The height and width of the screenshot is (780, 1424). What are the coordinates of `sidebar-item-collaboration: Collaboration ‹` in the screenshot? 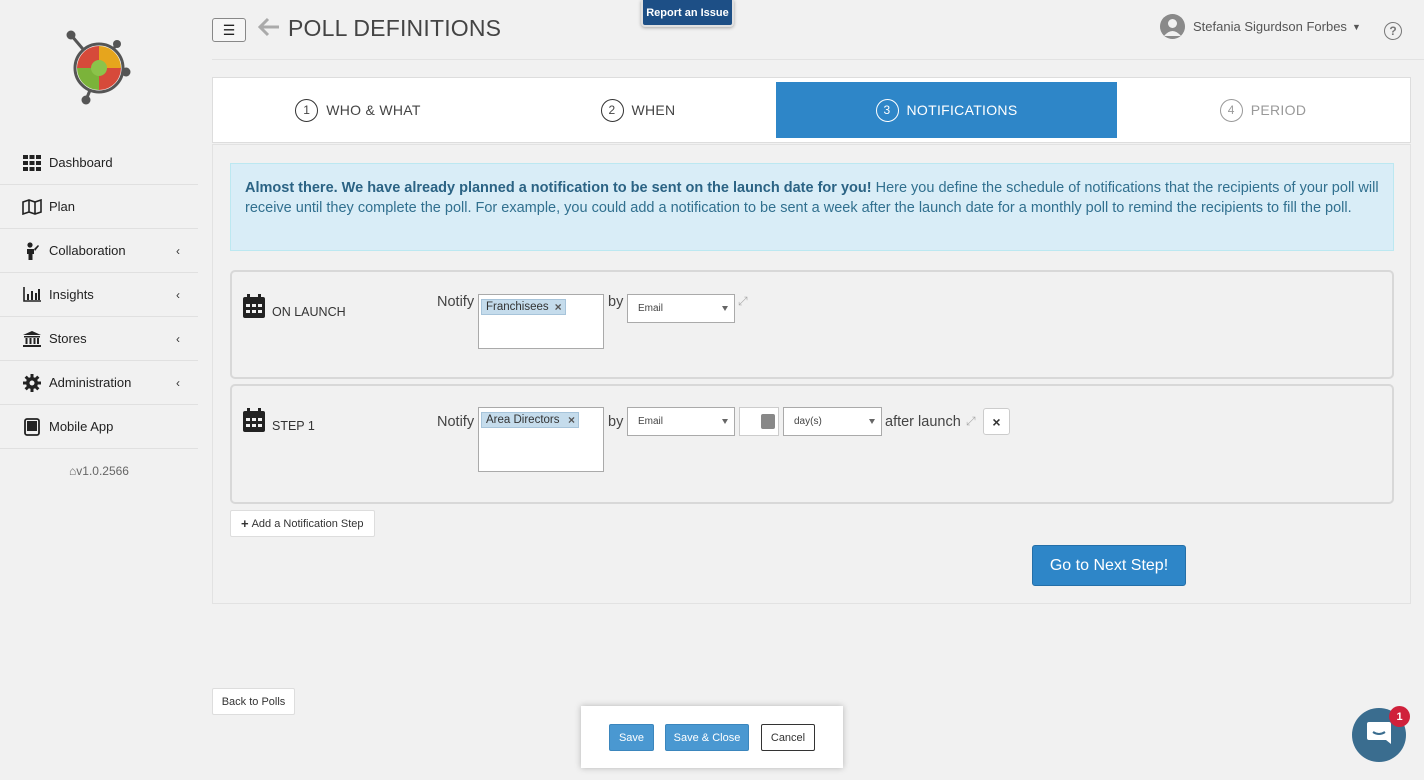 It's located at (99, 251).